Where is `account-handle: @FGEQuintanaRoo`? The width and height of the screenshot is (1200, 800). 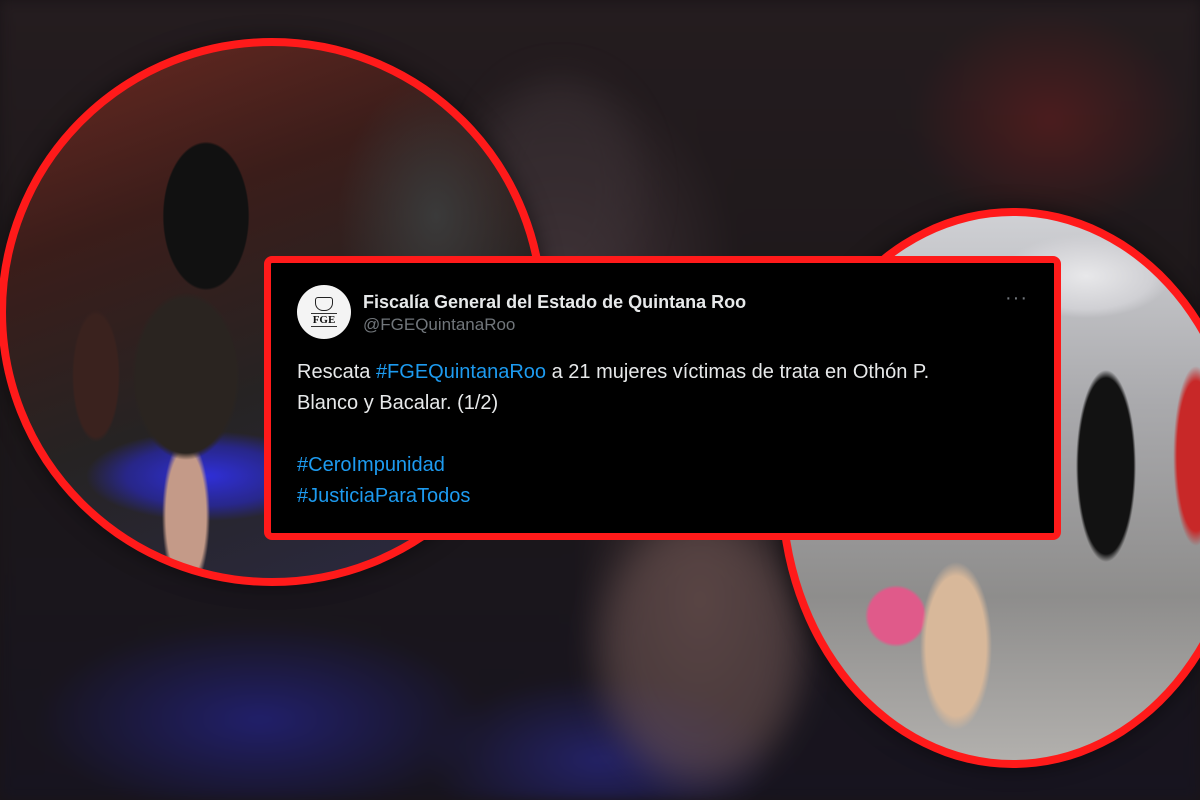 account-handle: @FGEQuintanaRoo is located at coordinates (554, 325).